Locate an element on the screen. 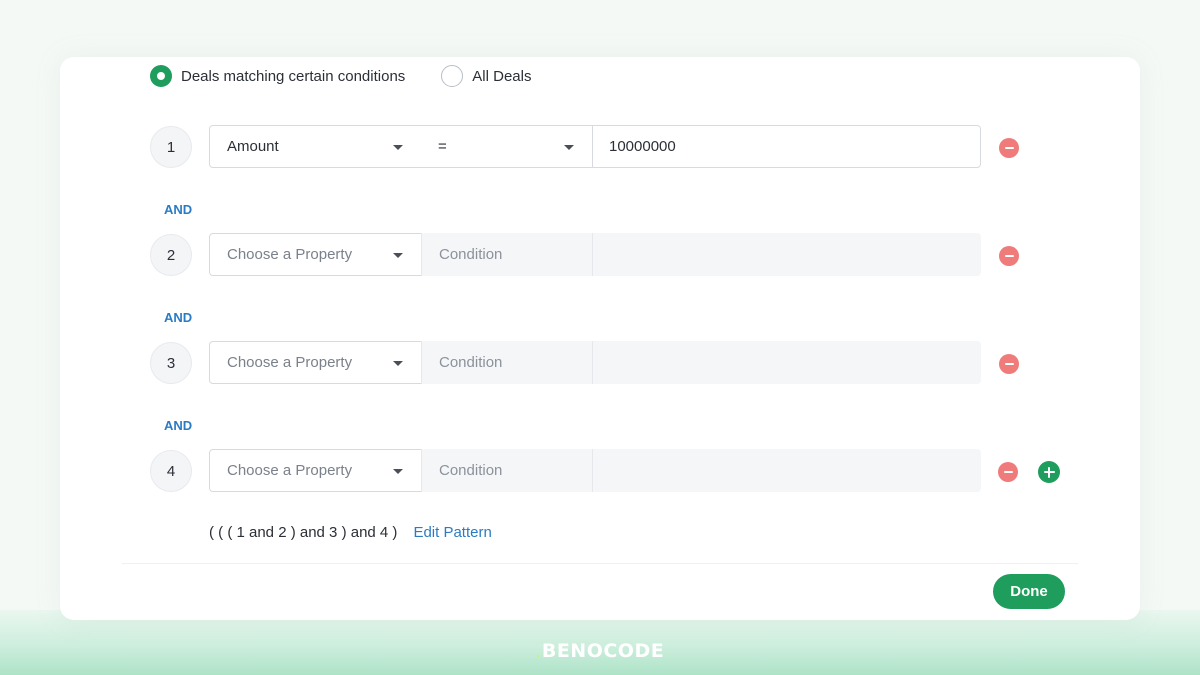  condition-index: 3 is located at coordinates (171, 363).